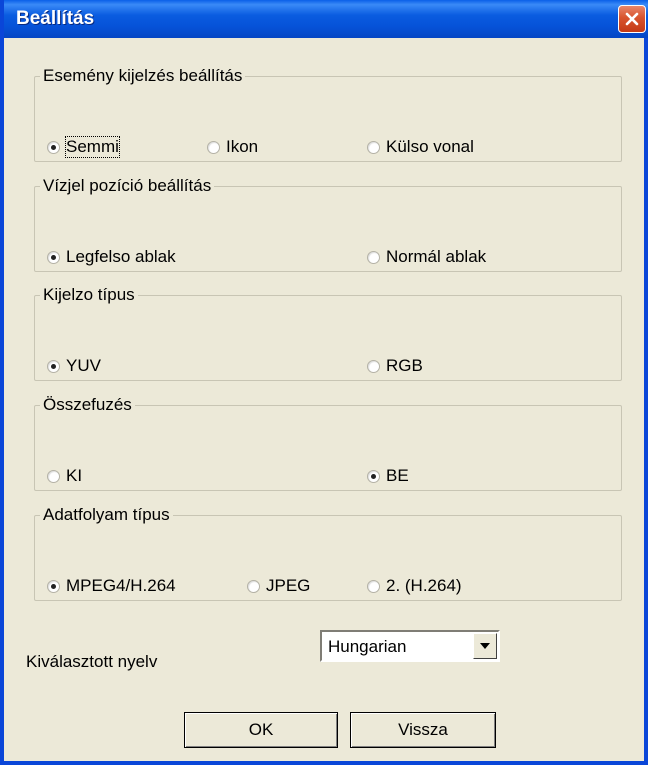 This screenshot has width=648, height=765. Describe the element at coordinates (328, 333) in the screenshot. I see `display-type-group: Kijelzo típus YUV RGB` at that location.